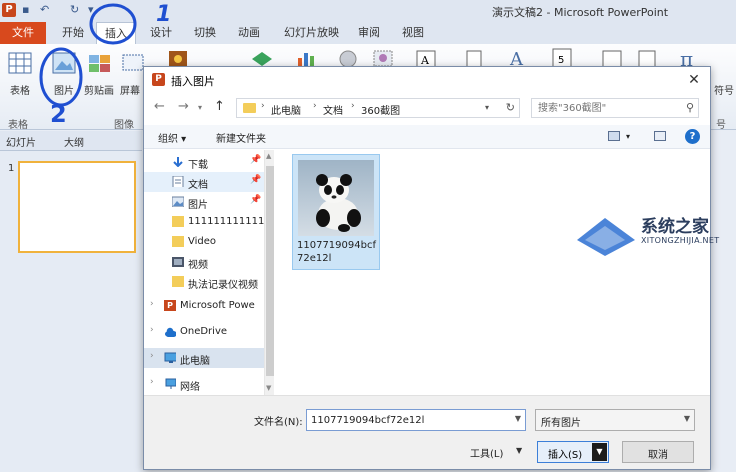 Image resolution: width=736 pixels, height=472 pixels. What do you see at coordinates (268, 388) in the screenshot?
I see `scroll-down-icon: ▼` at bounding box center [268, 388].